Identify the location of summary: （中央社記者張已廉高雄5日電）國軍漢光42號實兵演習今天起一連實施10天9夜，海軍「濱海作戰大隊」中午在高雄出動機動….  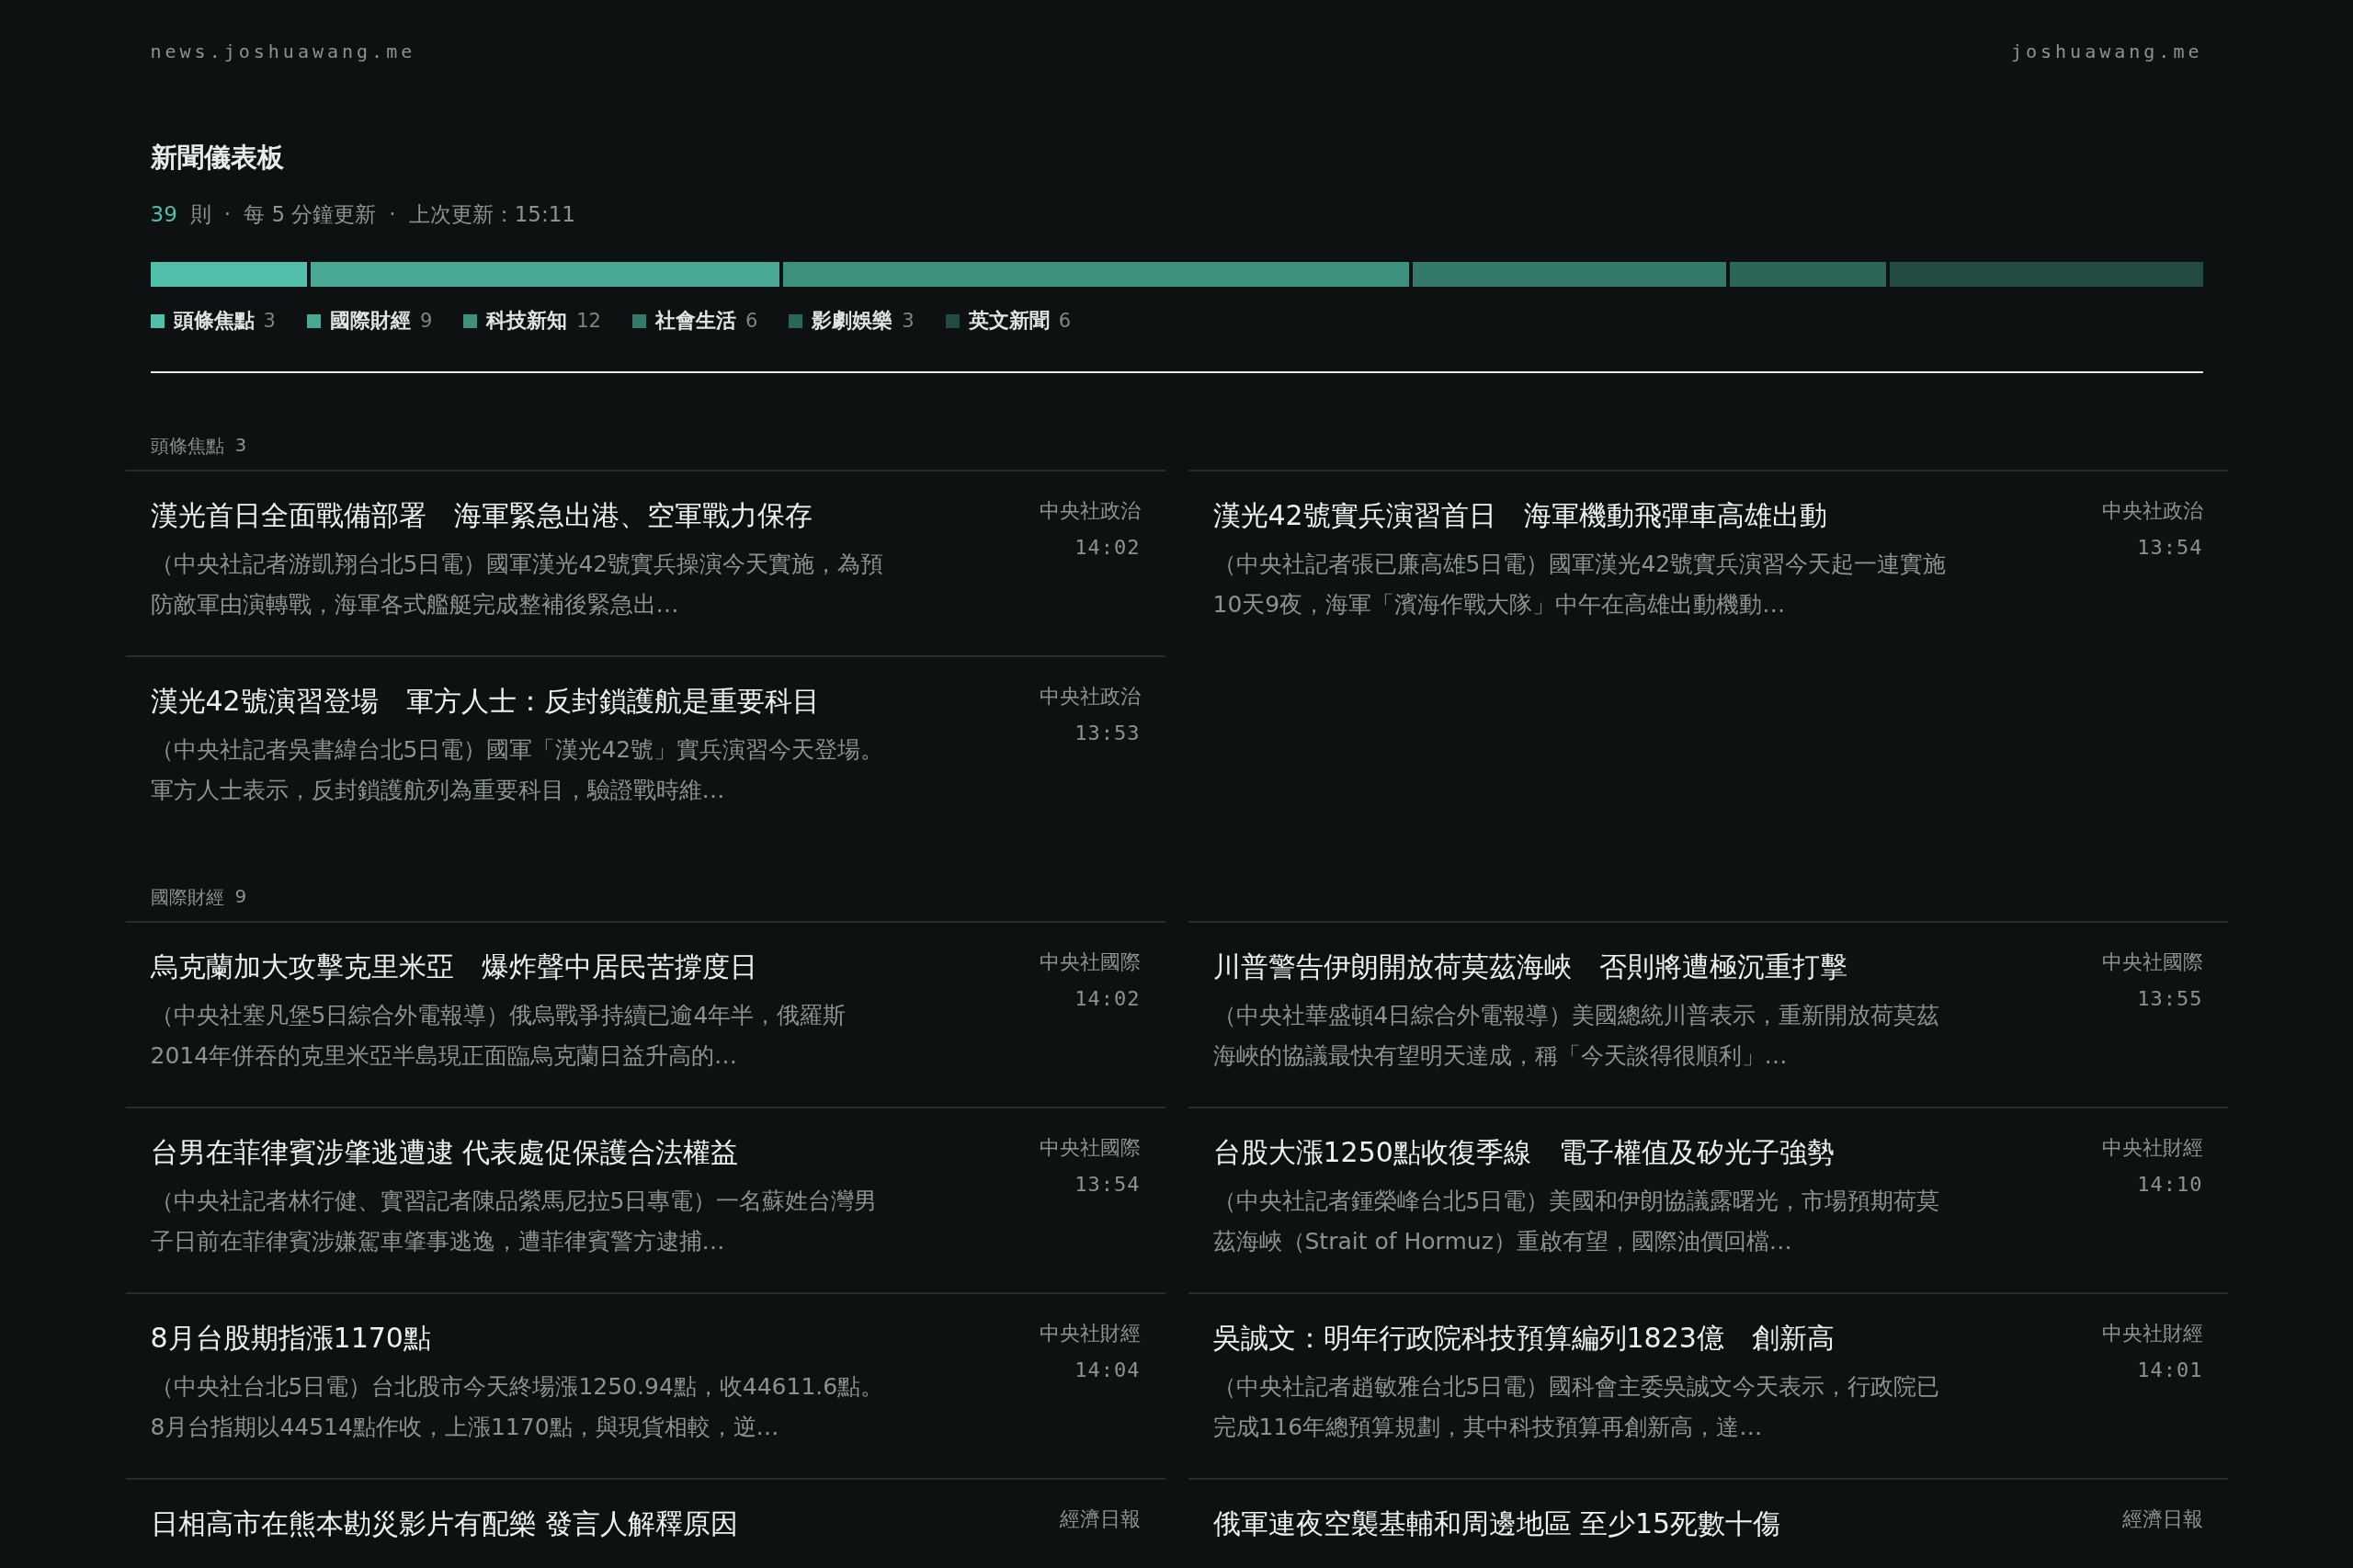
(1580, 584).